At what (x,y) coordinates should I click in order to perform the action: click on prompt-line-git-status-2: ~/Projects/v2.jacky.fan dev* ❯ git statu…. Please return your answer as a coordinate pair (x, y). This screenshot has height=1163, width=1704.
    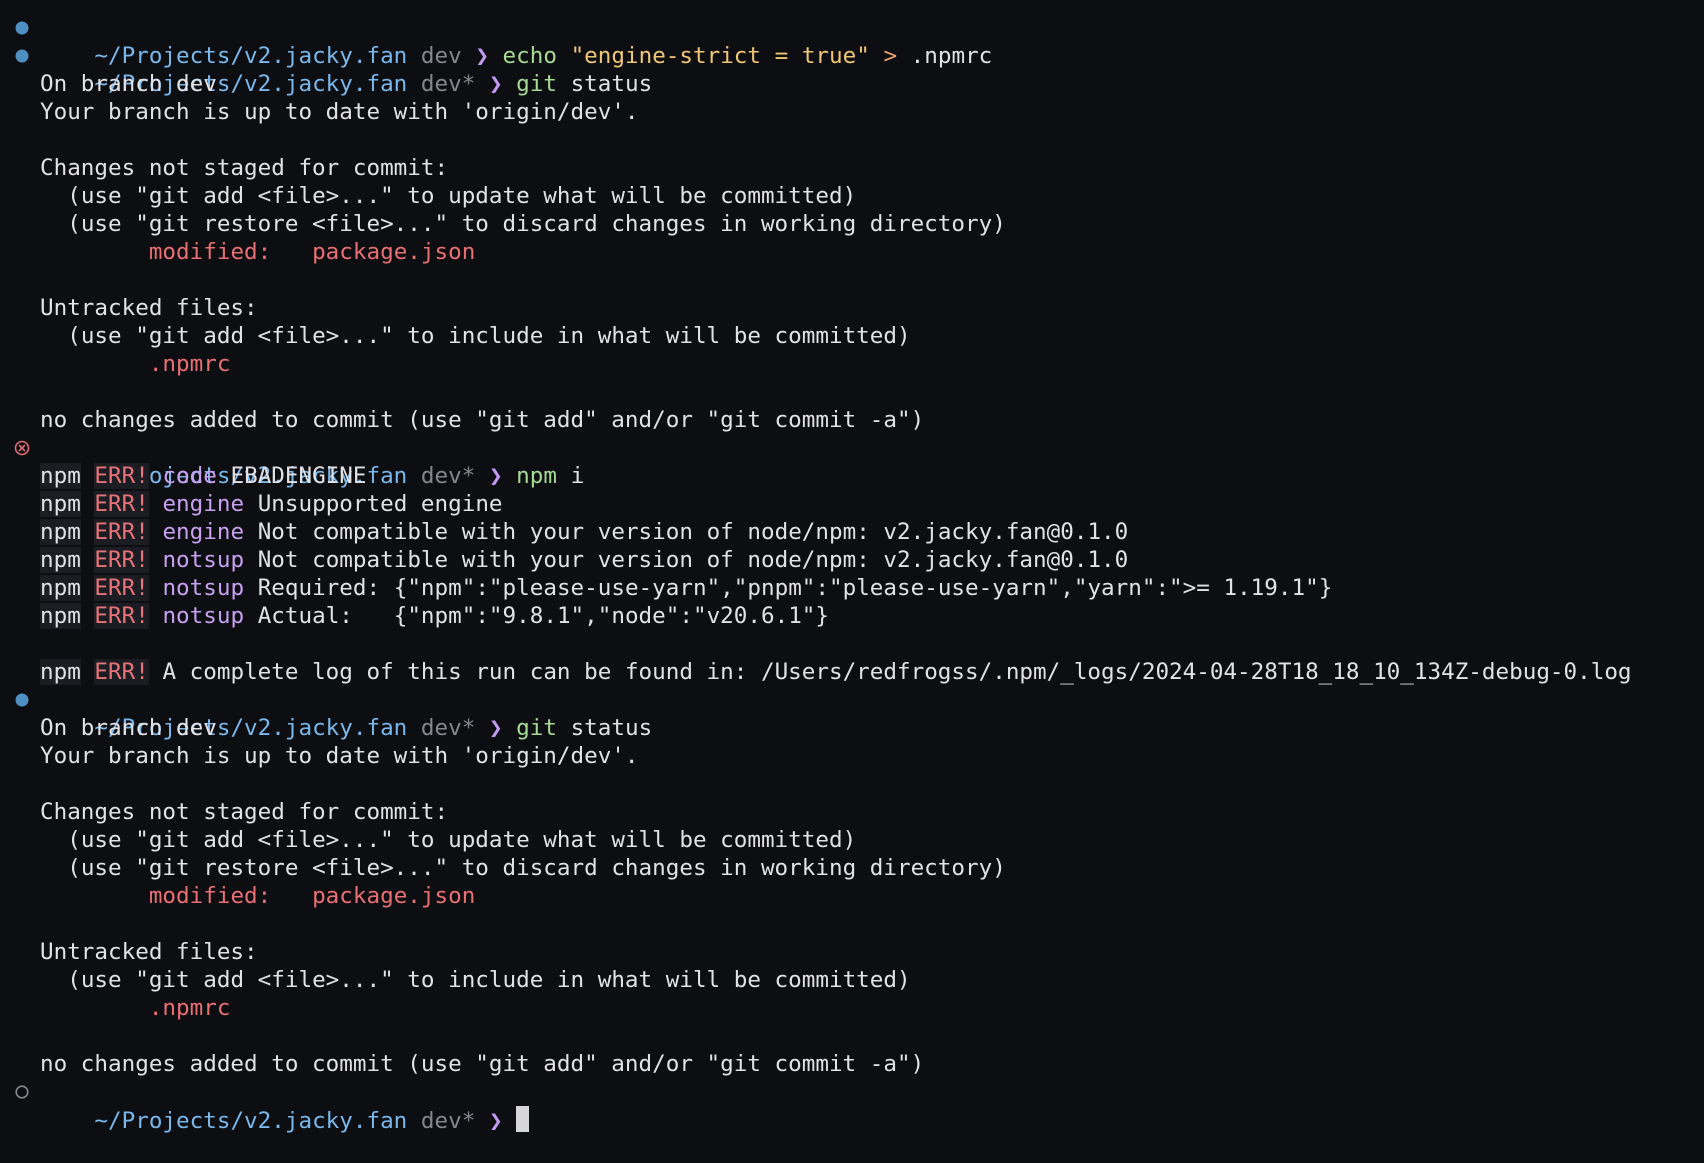
    Looking at the image, I should click on (852, 713).